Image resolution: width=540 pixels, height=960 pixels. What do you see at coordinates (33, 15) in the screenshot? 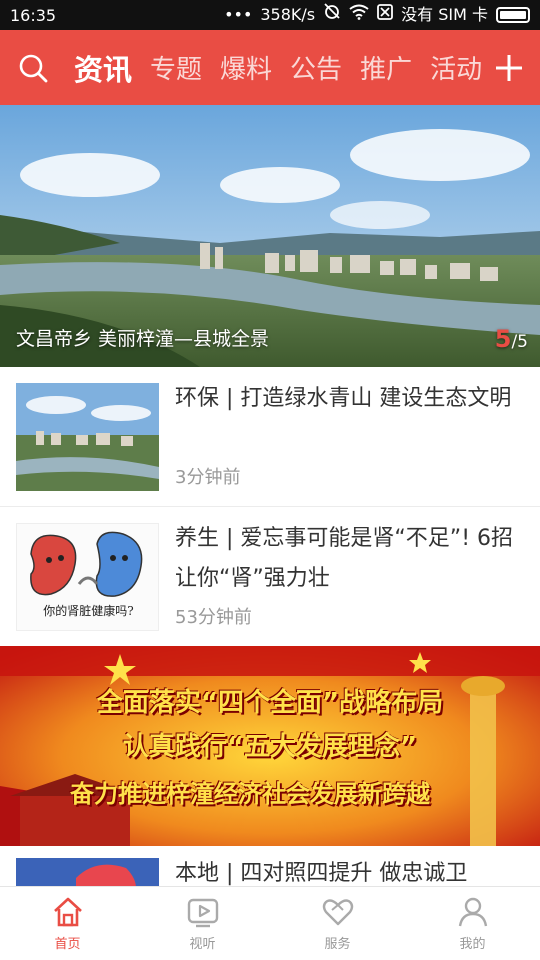
I see `status-time: 16:35` at bounding box center [33, 15].